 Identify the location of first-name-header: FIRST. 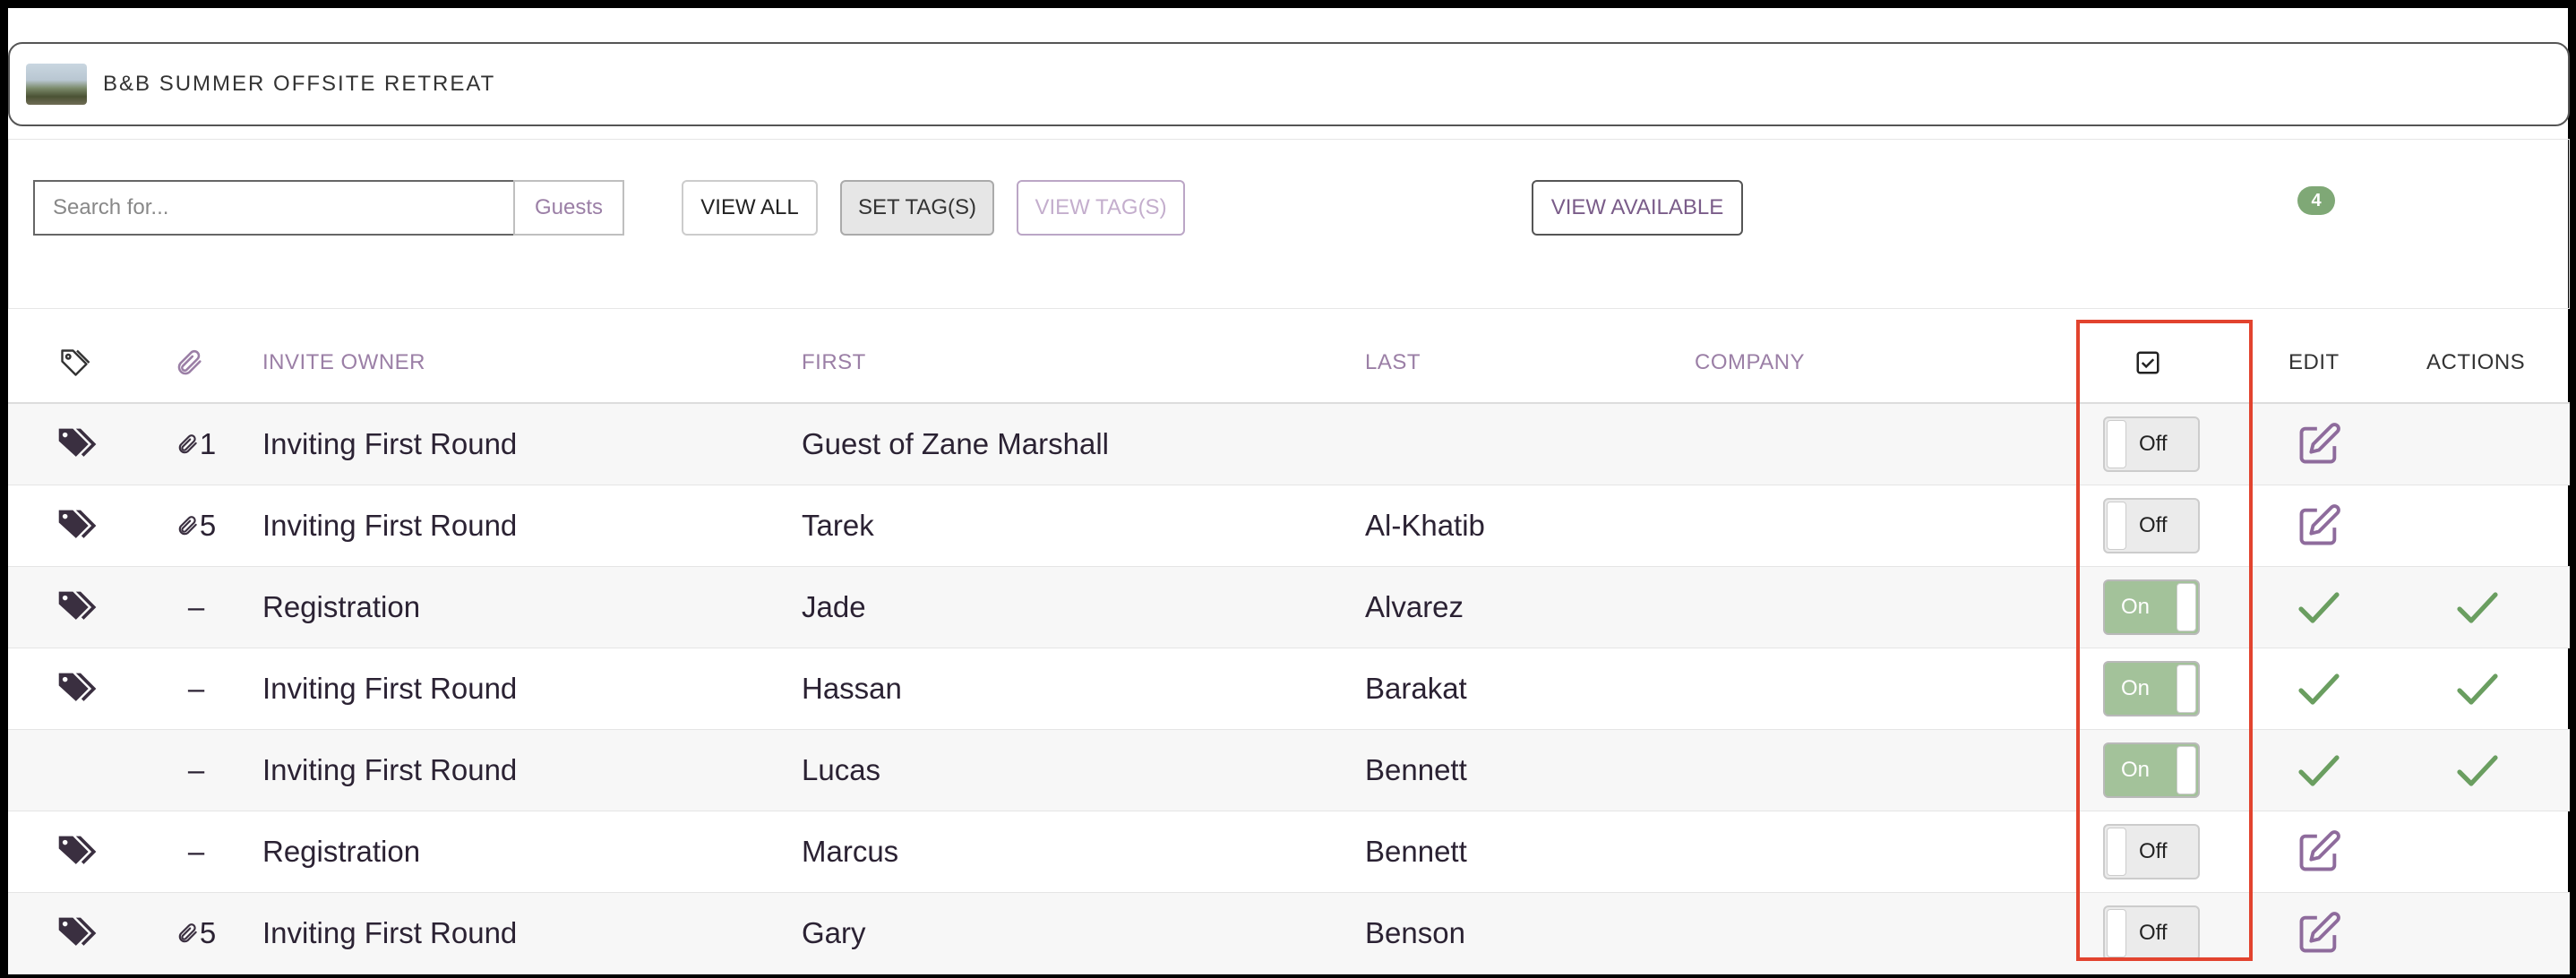
(834, 363).